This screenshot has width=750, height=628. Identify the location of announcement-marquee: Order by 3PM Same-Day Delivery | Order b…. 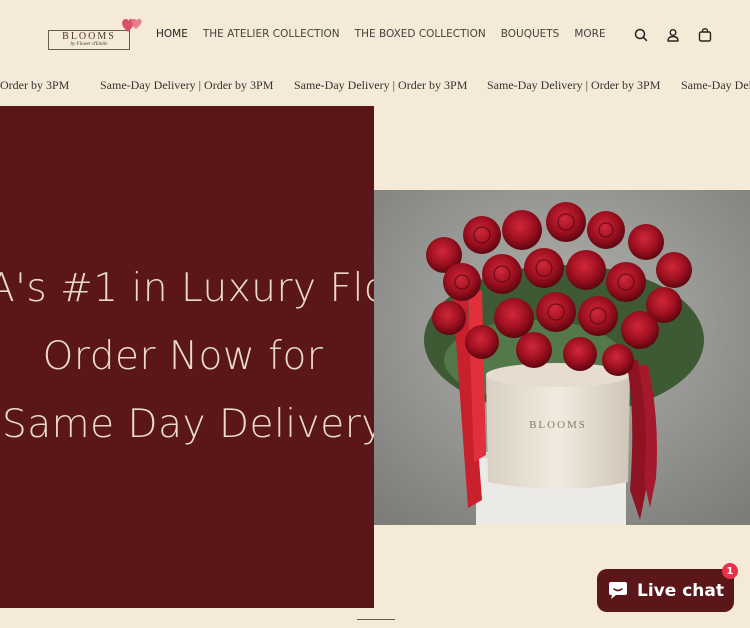
(375, 87).